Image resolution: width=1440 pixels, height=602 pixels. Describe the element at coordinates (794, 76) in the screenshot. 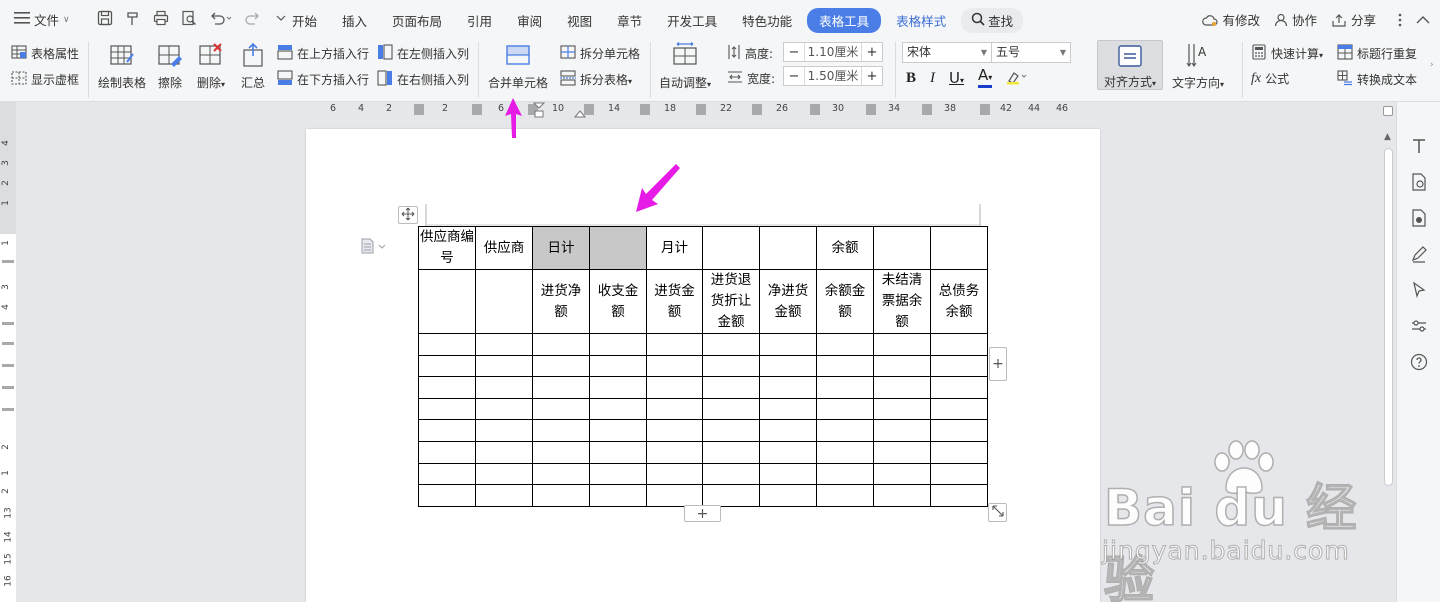

I see `width-decrease-button: −` at that location.